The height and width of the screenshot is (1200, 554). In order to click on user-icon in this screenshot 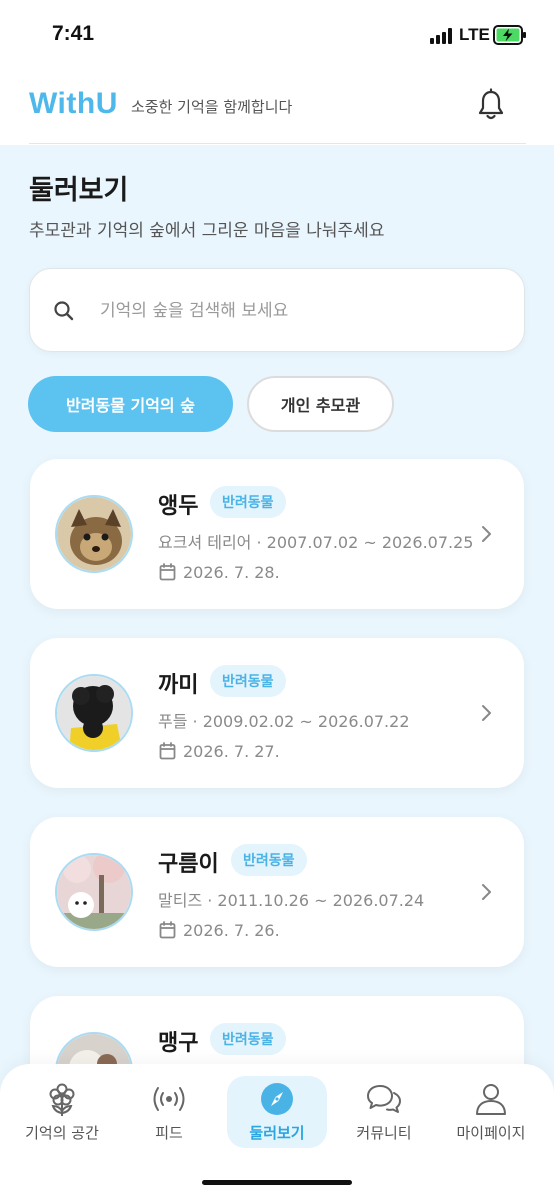, I will do `click(491, 1099)`.